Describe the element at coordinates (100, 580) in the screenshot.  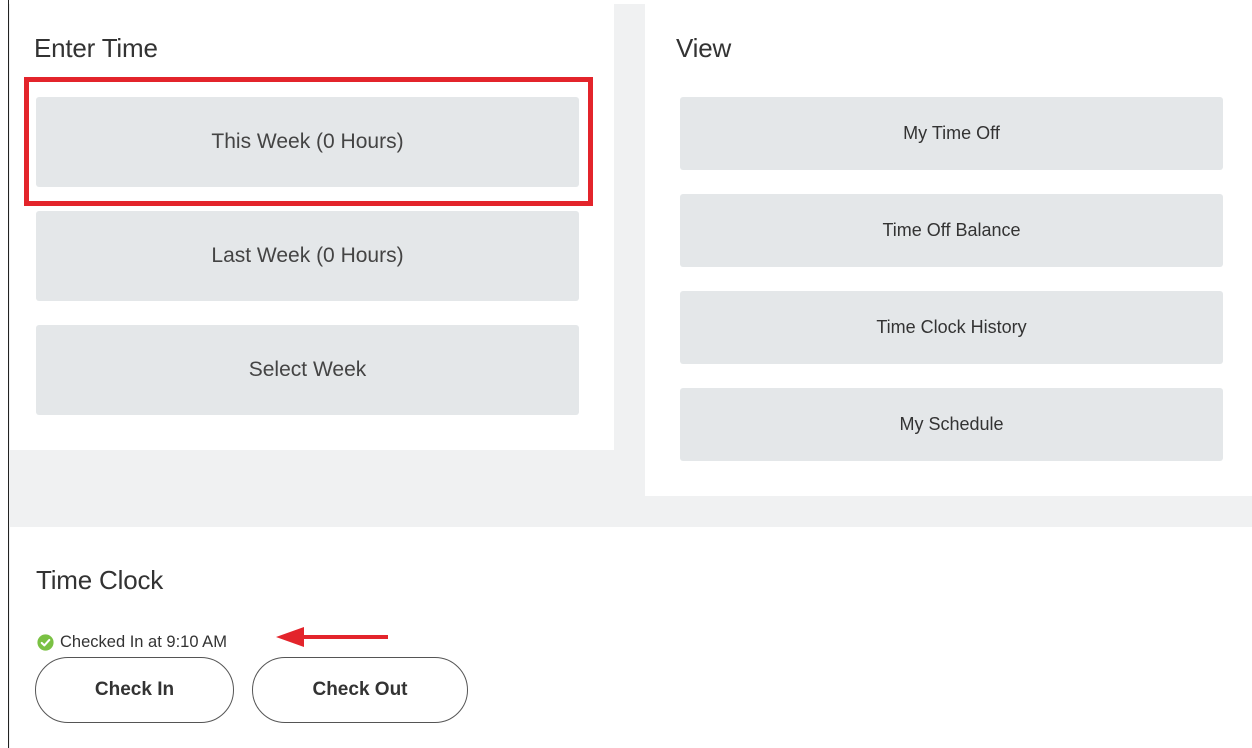
I see `time-clock-title: Time Clock` at that location.